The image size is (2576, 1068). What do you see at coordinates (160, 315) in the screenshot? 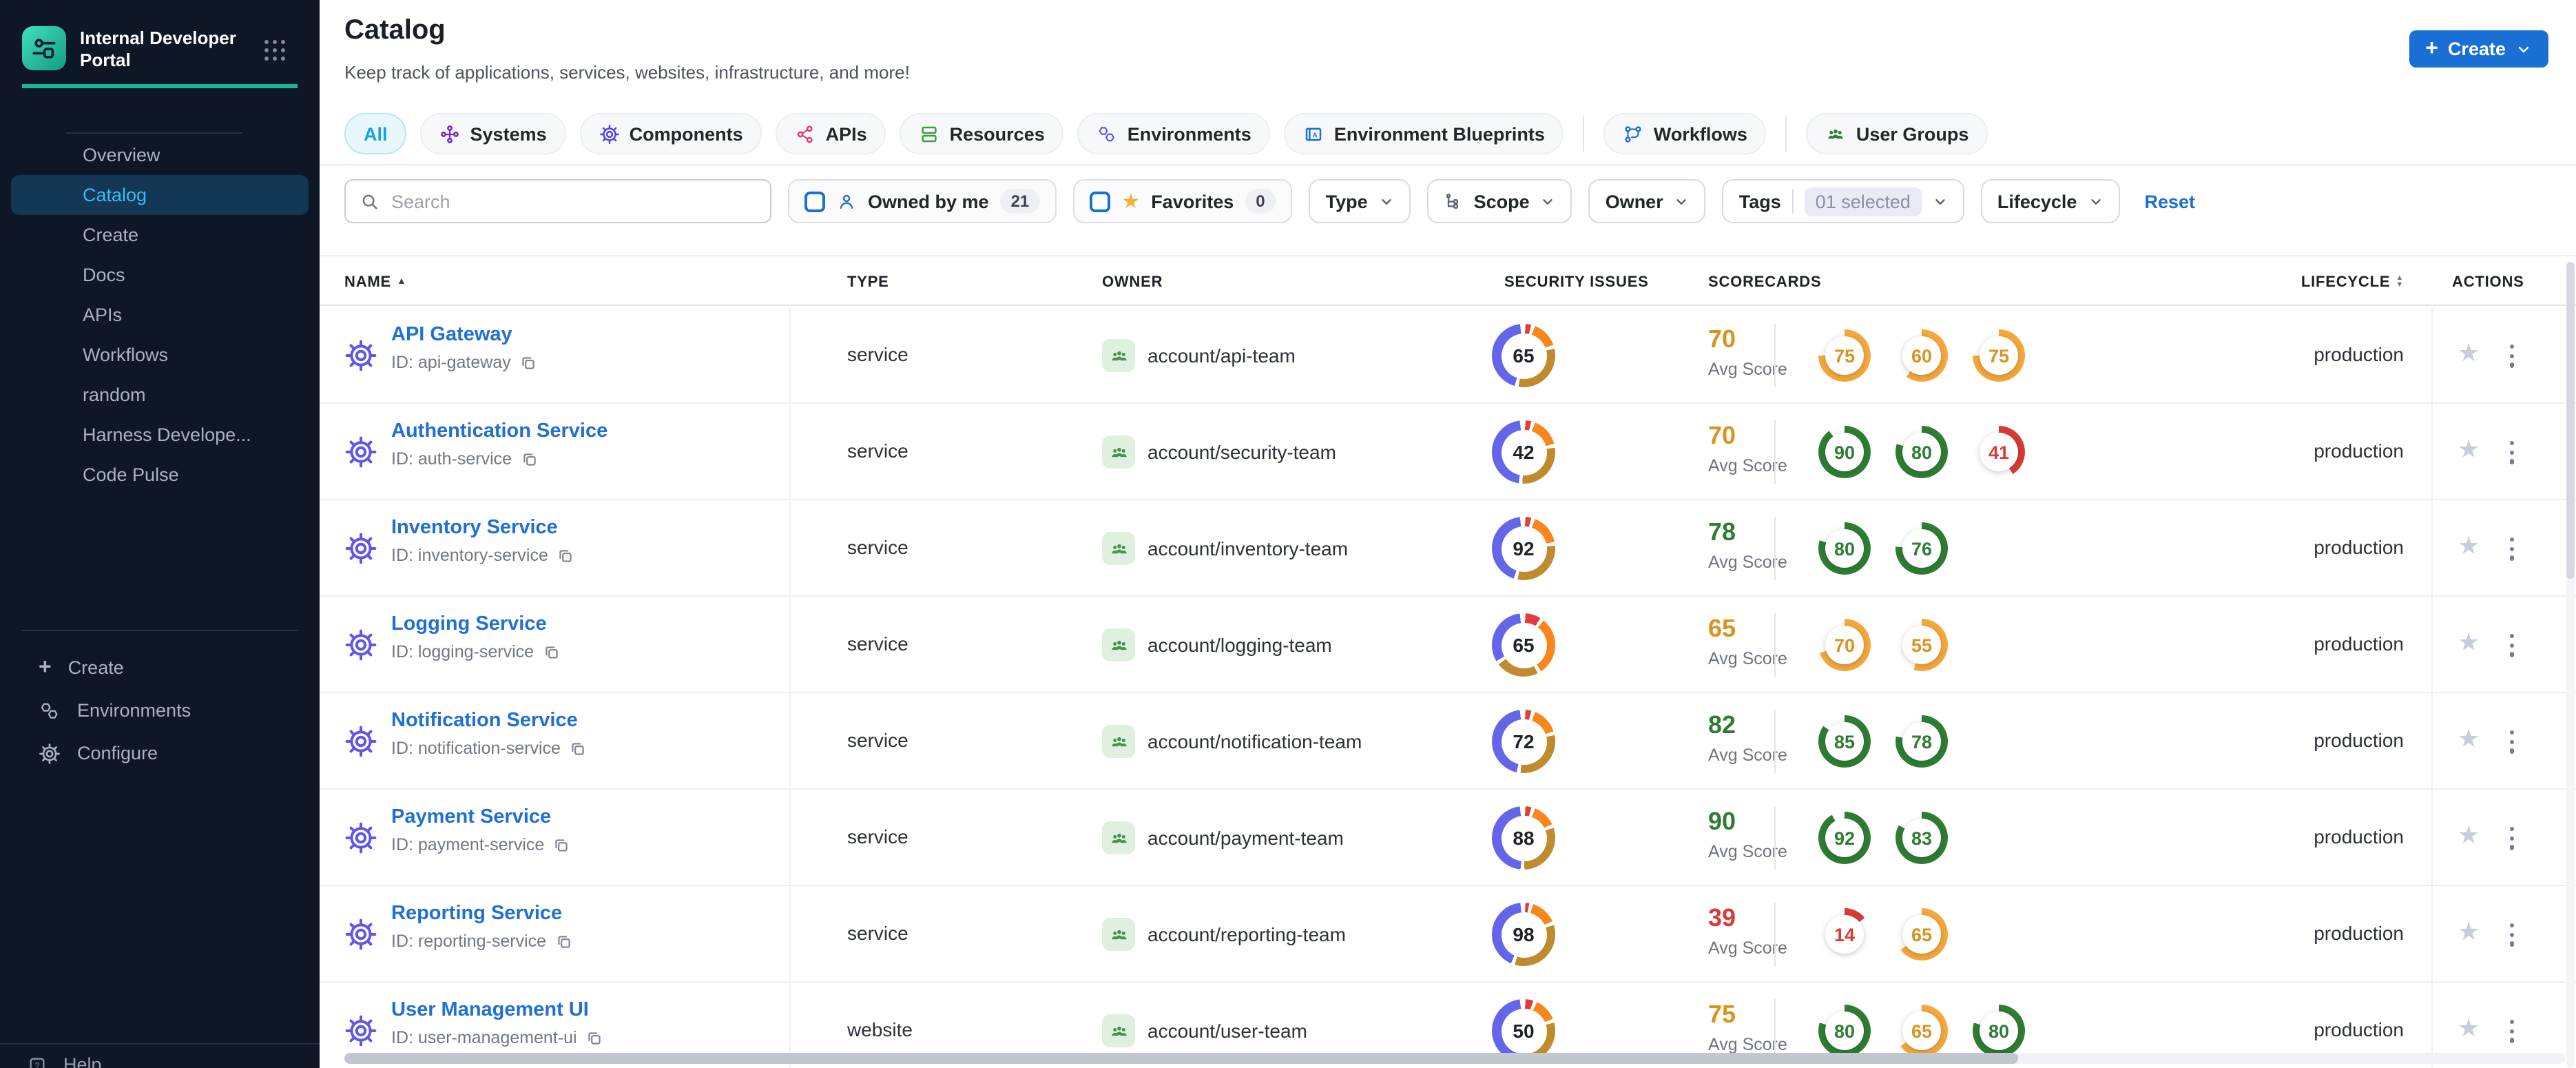
I see `sidebar-item-apis: APIs` at bounding box center [160, 315].